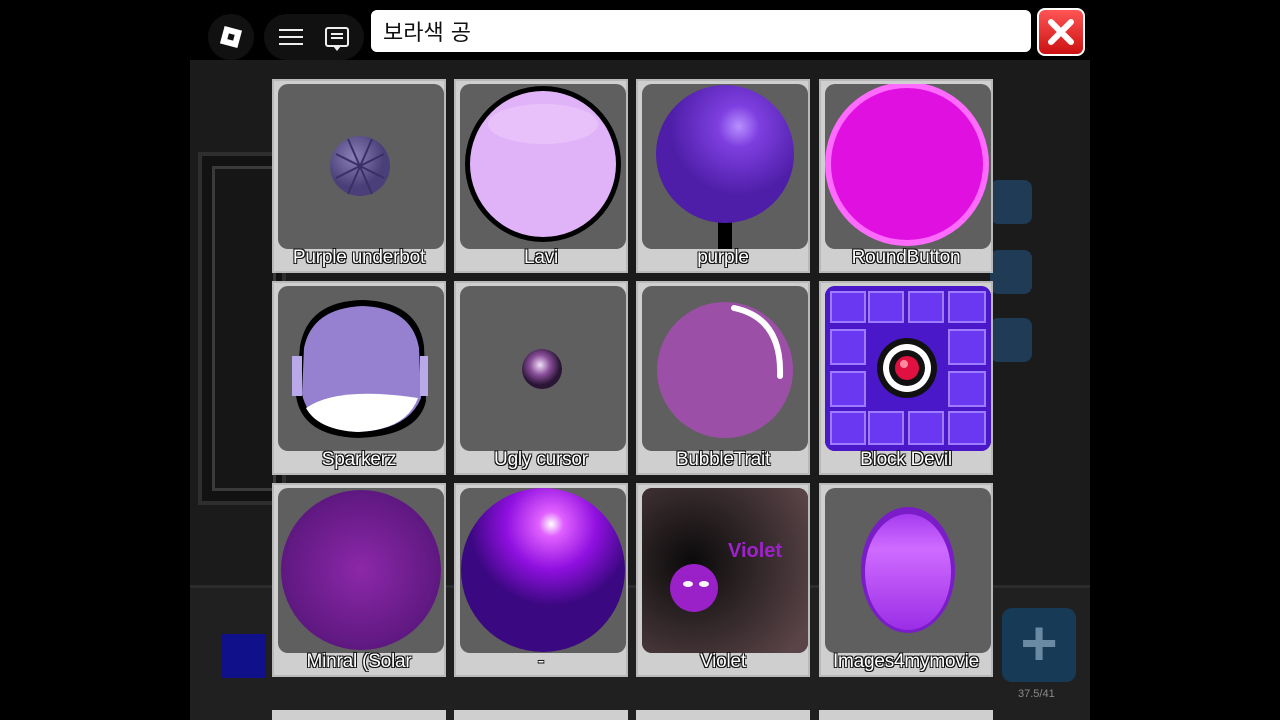 Image resolution: width=1280 pixels, height=720 pixels. I want to click on item-tile: -, so click(541, 580).